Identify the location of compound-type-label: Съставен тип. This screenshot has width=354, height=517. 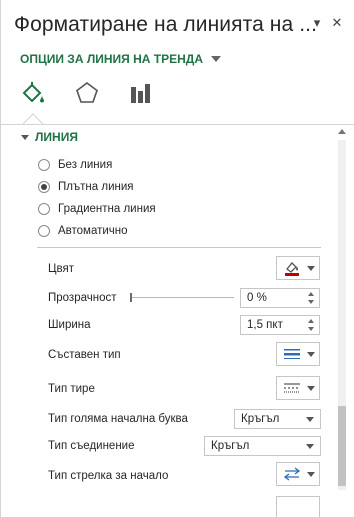
(84, 355).